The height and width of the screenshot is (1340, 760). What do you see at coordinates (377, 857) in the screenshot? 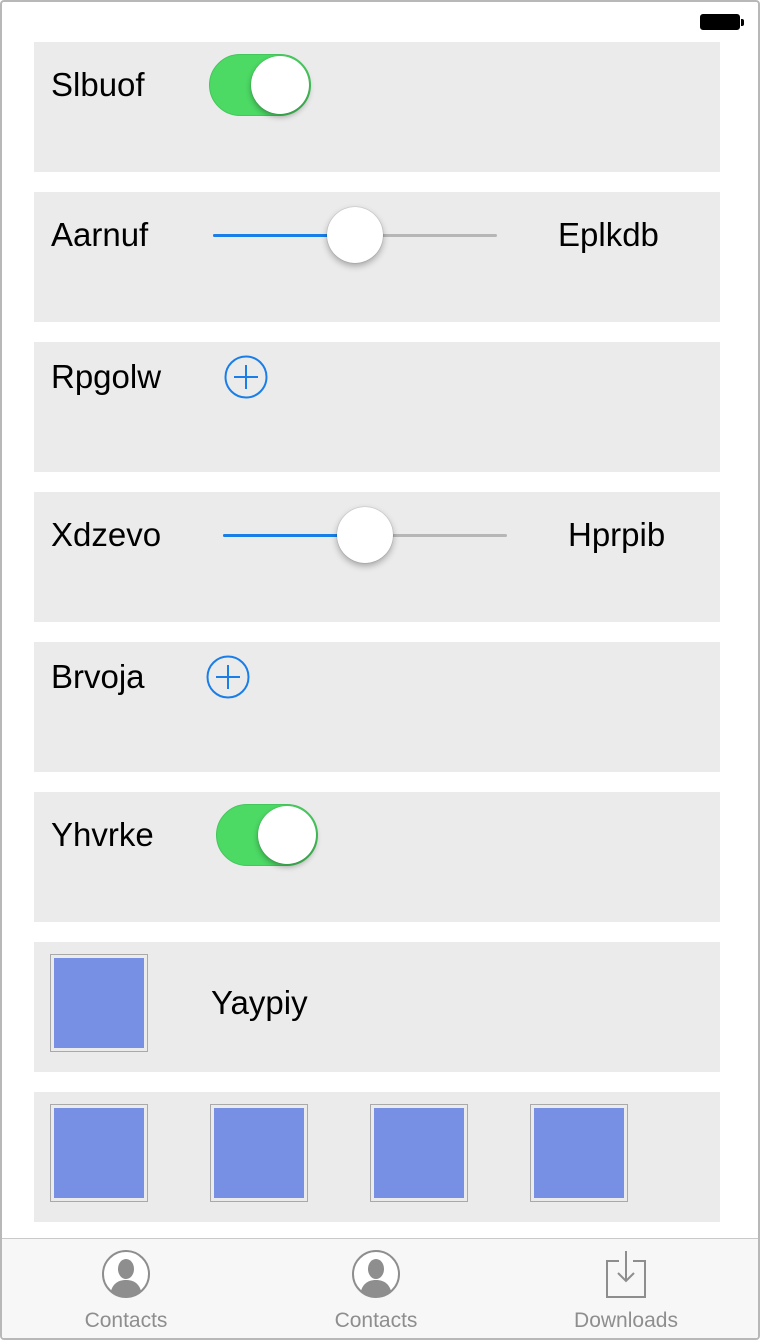
I see `toggle-row-yhvrke: Yhvrke` at bounding box center [377, 857].